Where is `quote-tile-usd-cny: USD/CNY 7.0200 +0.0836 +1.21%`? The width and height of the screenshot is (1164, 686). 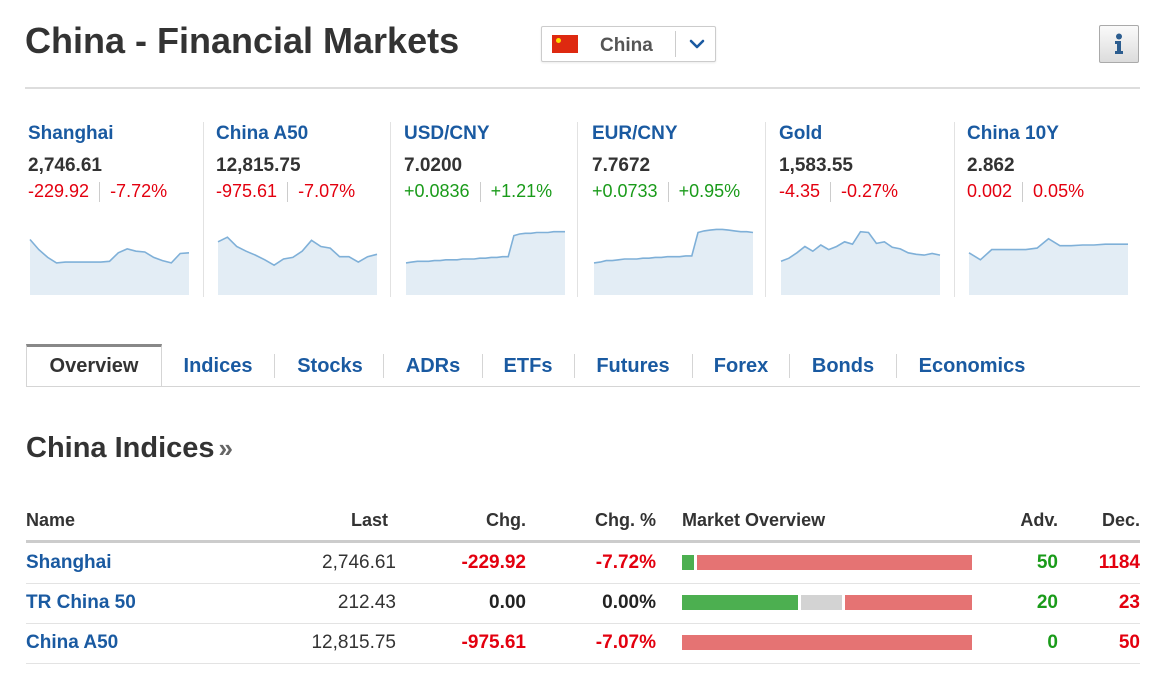
quote-tile-usd-cny: USD/CNY 7.0200 +0.0836 +1.21% is located at coordinates (487, 210).